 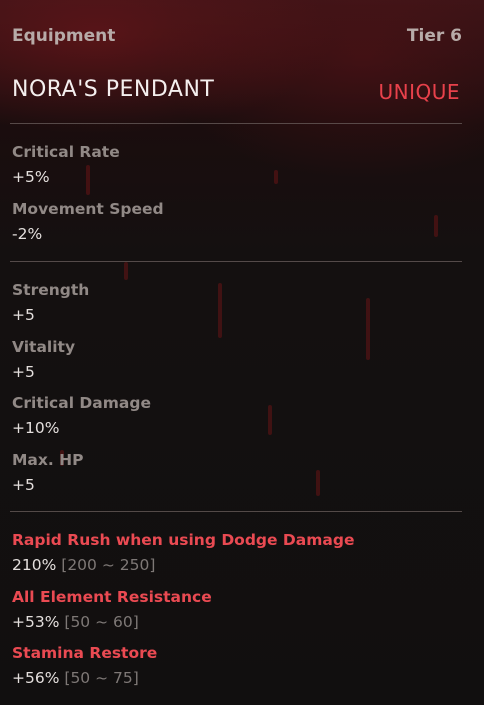 What do you see at coordinates (88, 227) in the screenshot?
I see `stat-row: Movement Speed -2%` at bounding box center [88, 227].